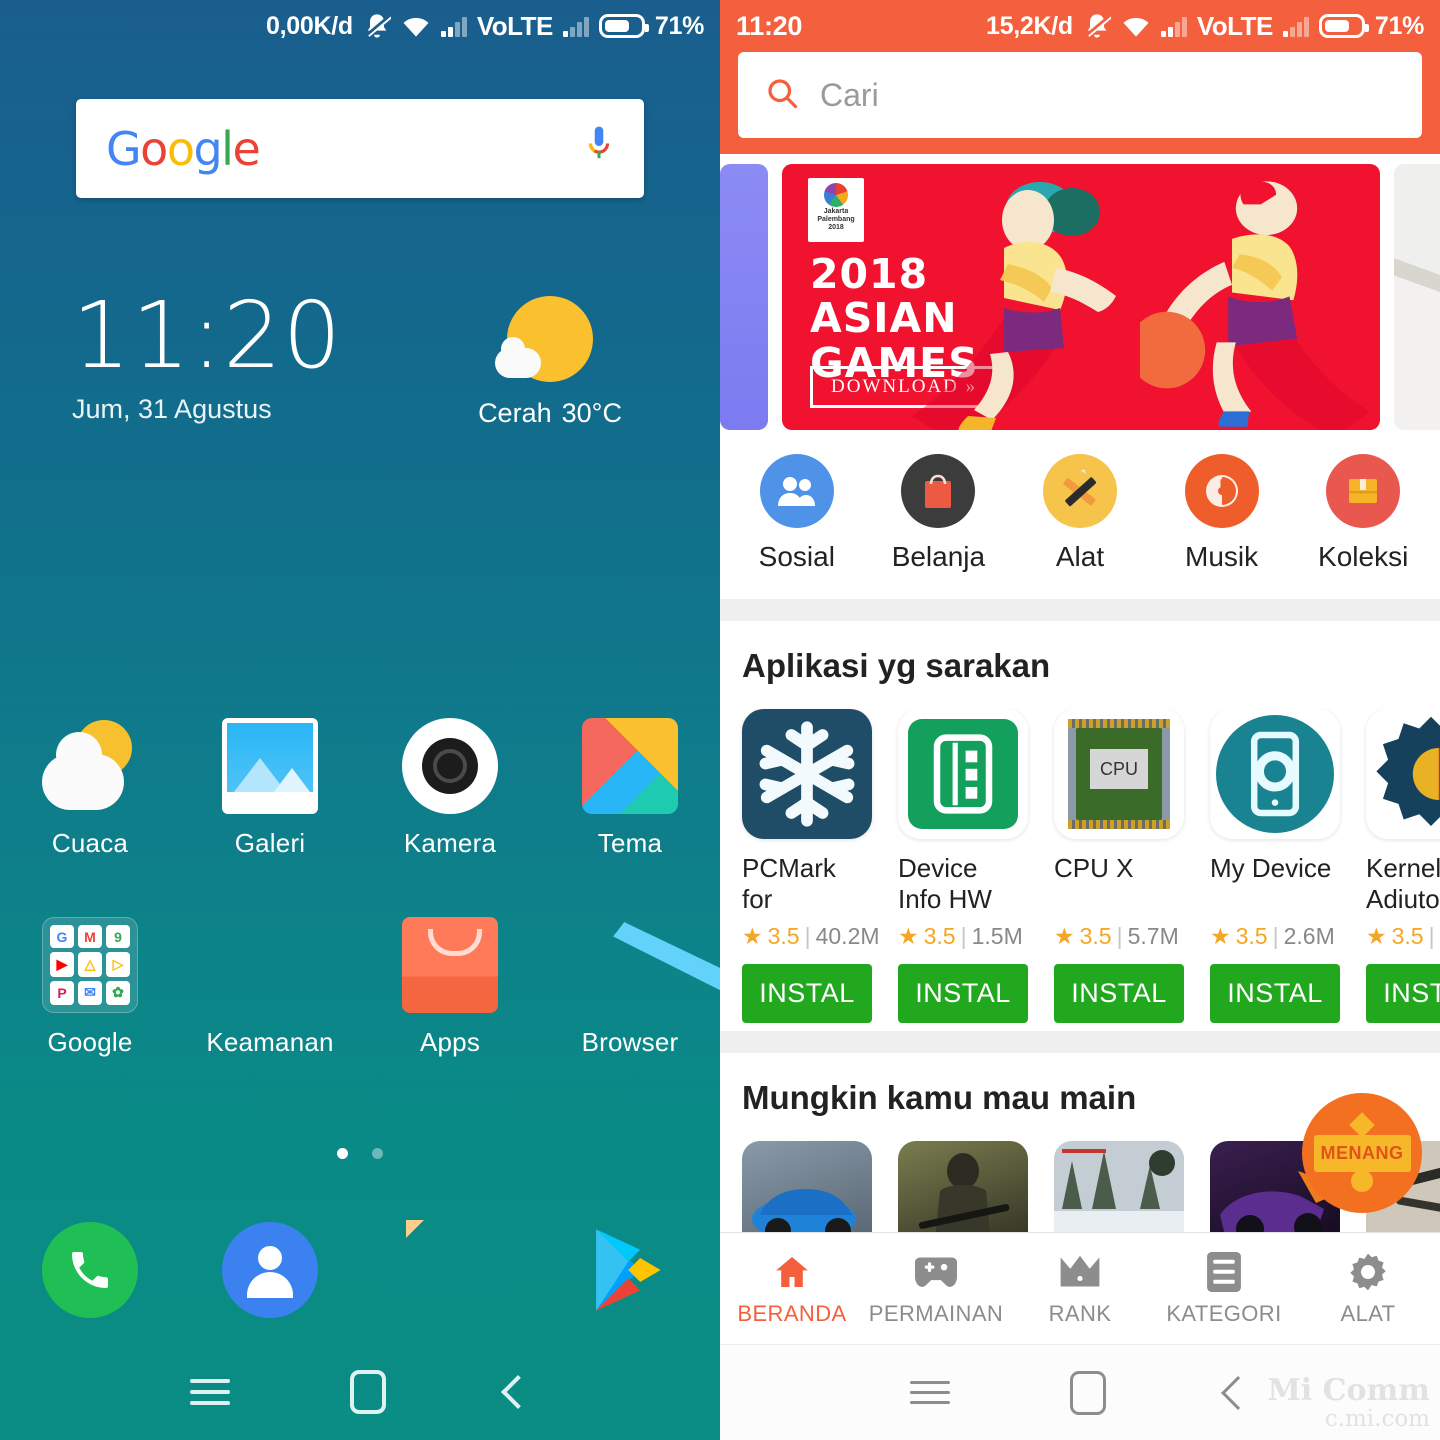 The width and height of the screenshot is (1440, 1440). I want to click on app-store-icon, so click(450, 965).